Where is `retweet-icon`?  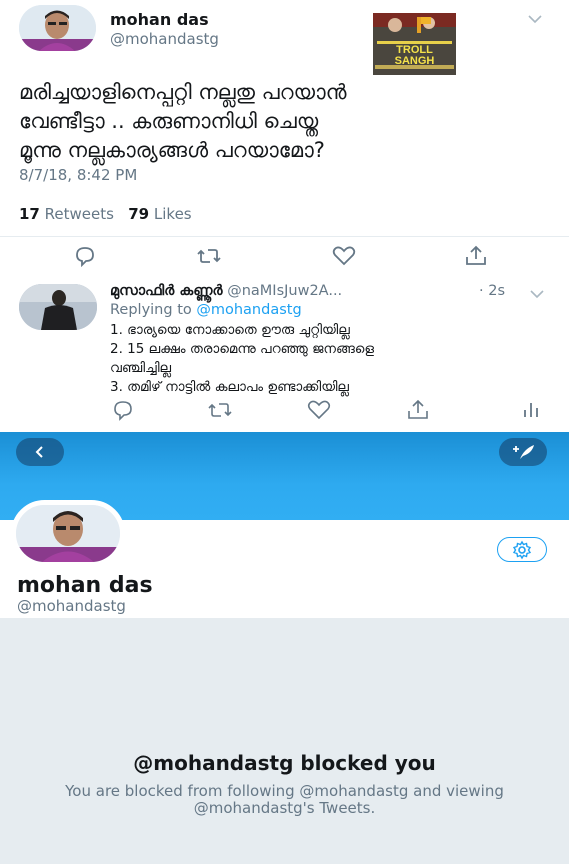 retweet-icon is located at coordinates (209, 256).